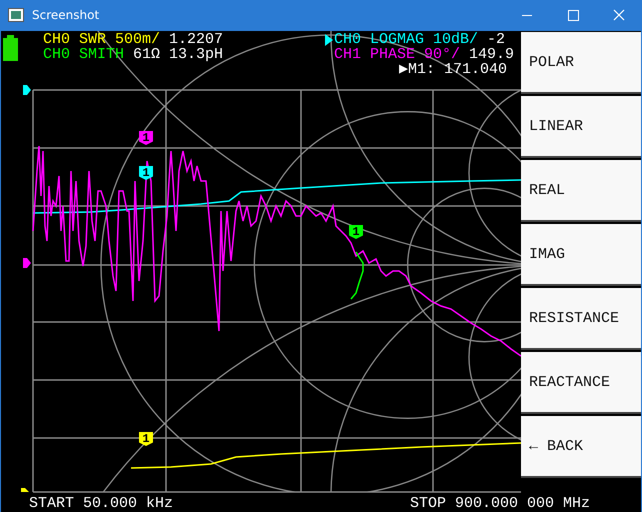 The image size is (642, 512). I want to click on menu-button: REACTANCE, so click(581, 383).